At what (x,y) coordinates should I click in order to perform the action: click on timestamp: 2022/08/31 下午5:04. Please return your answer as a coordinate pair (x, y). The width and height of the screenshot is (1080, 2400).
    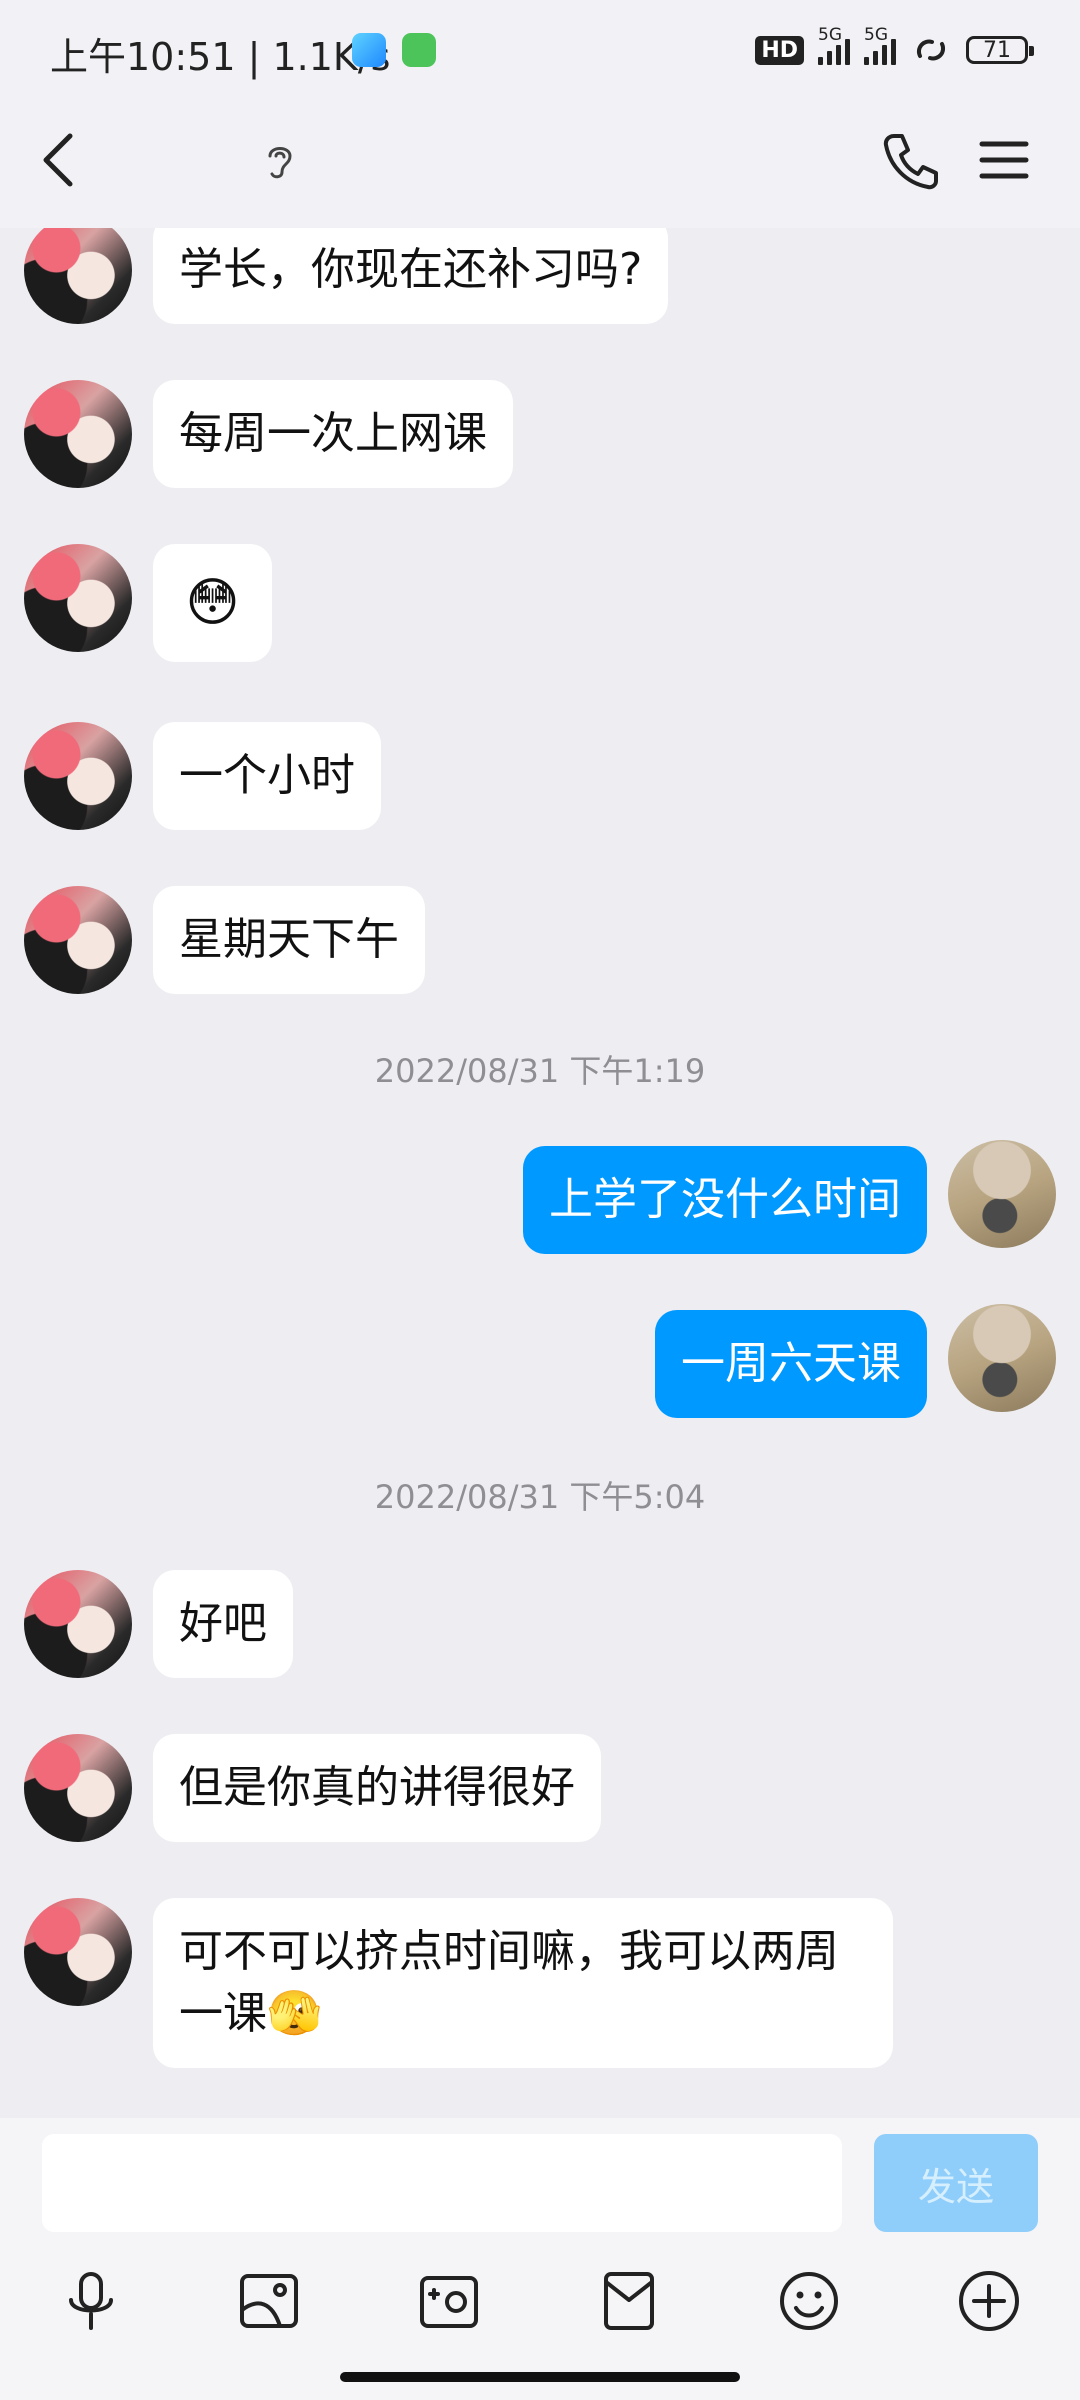
    Looking at the image, I should click on (540, 1497).